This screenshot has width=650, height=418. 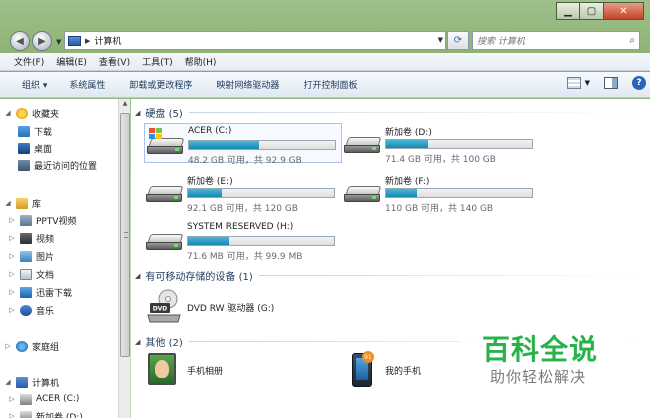 What do you see at coordinates (639, 83) in the screenshot?
I see `help-icon: ?` at bounding box center [639, 83].